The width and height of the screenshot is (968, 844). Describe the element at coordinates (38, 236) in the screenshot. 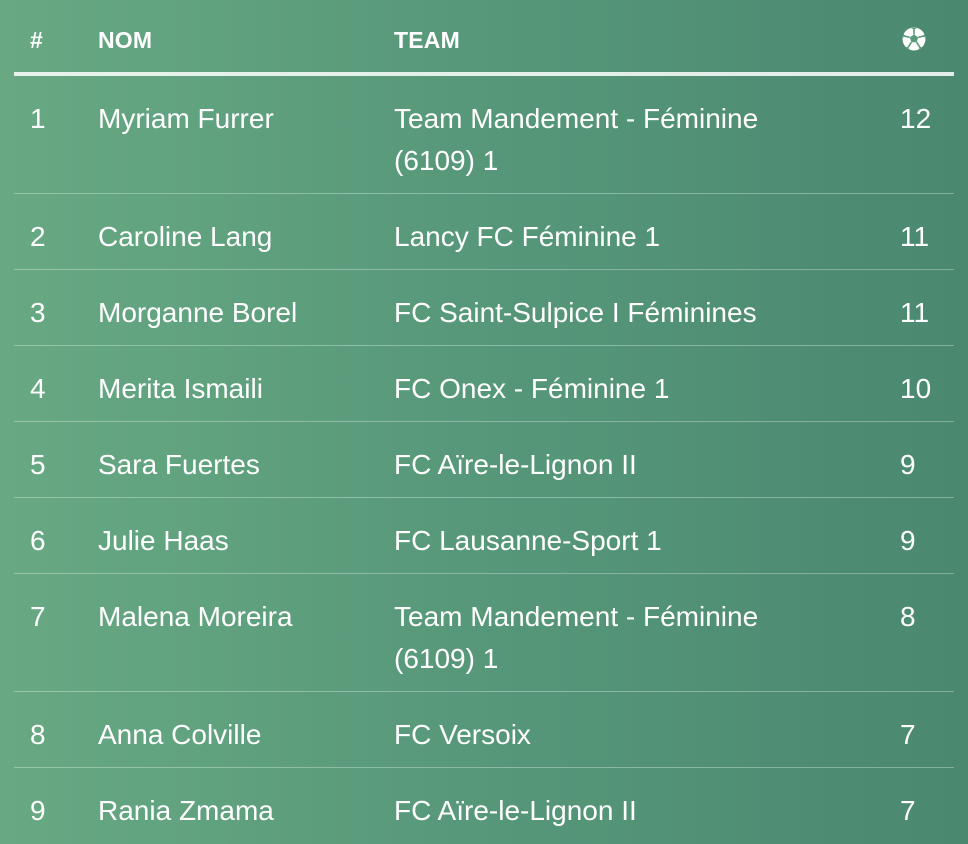

I see `rank-cell: 2` at that location.